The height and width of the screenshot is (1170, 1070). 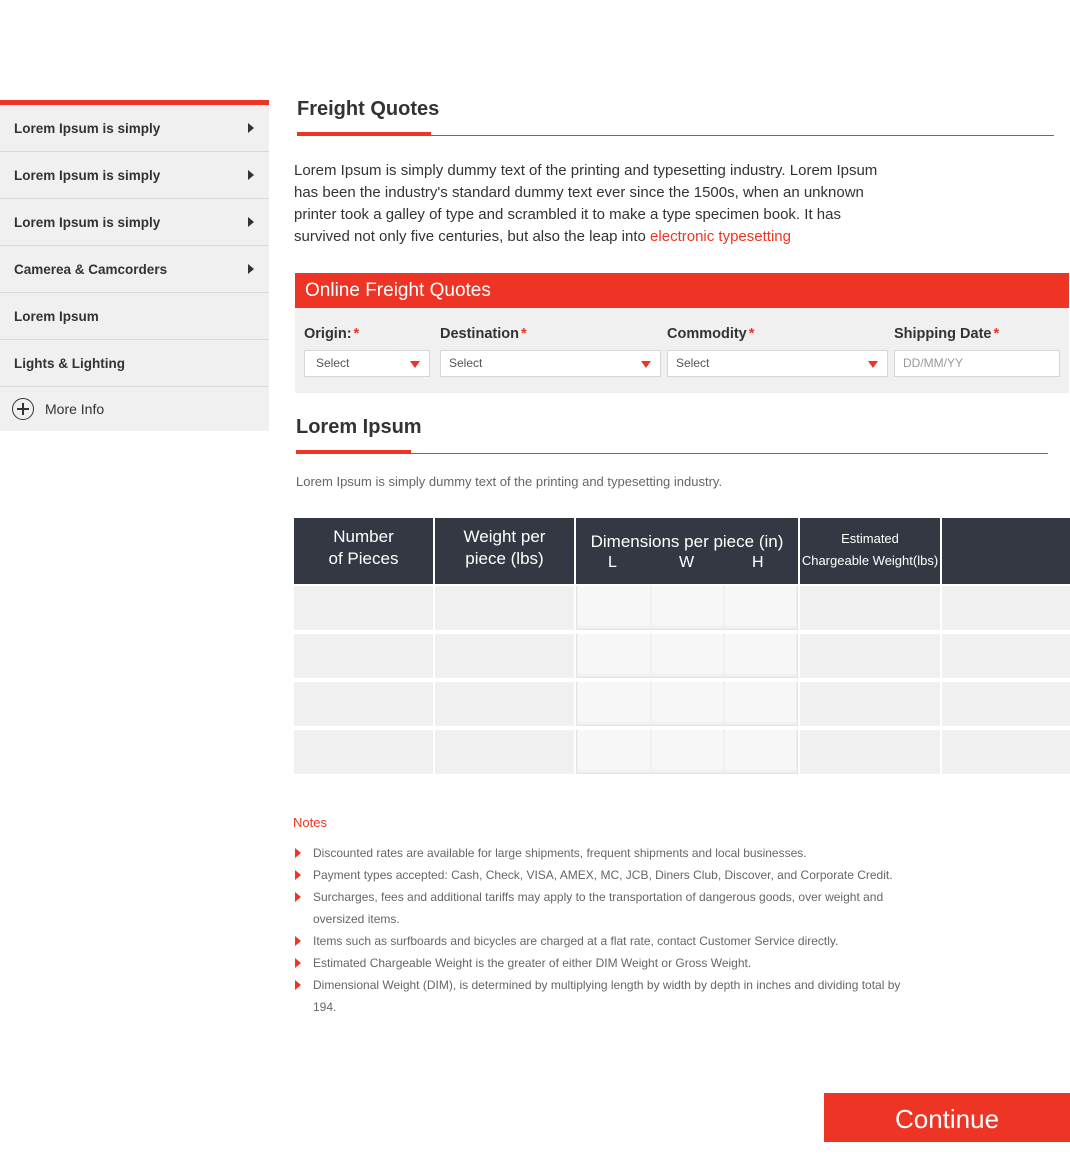 What do you see at coordinates (687, 541) in the screenshot?
I see `col-dimensions-title: Dimensions per piece (in)` at bounding box center [687, 541].